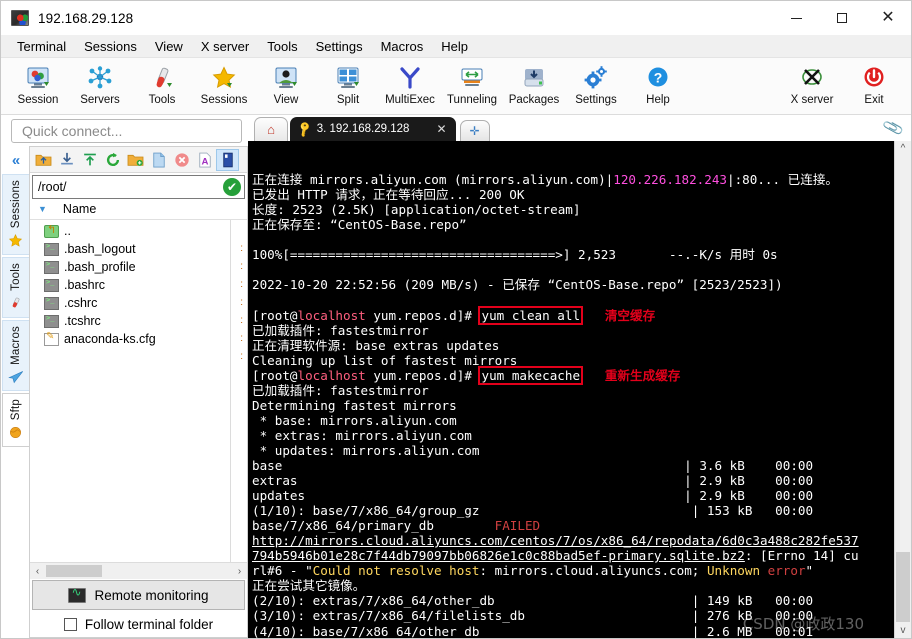 Image resolution: width=912 pixels, height=639 pixels. What do you see at coordinates (138, 303) in the screenshot?
I see `list-item: .cshrc` at bounding box center [138, 303].